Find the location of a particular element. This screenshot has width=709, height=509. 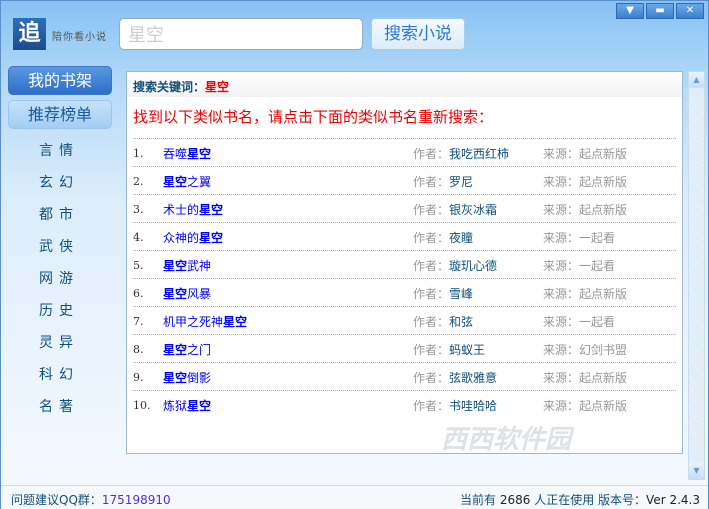

category-item: 言情 is located at coordinates (59, 150).